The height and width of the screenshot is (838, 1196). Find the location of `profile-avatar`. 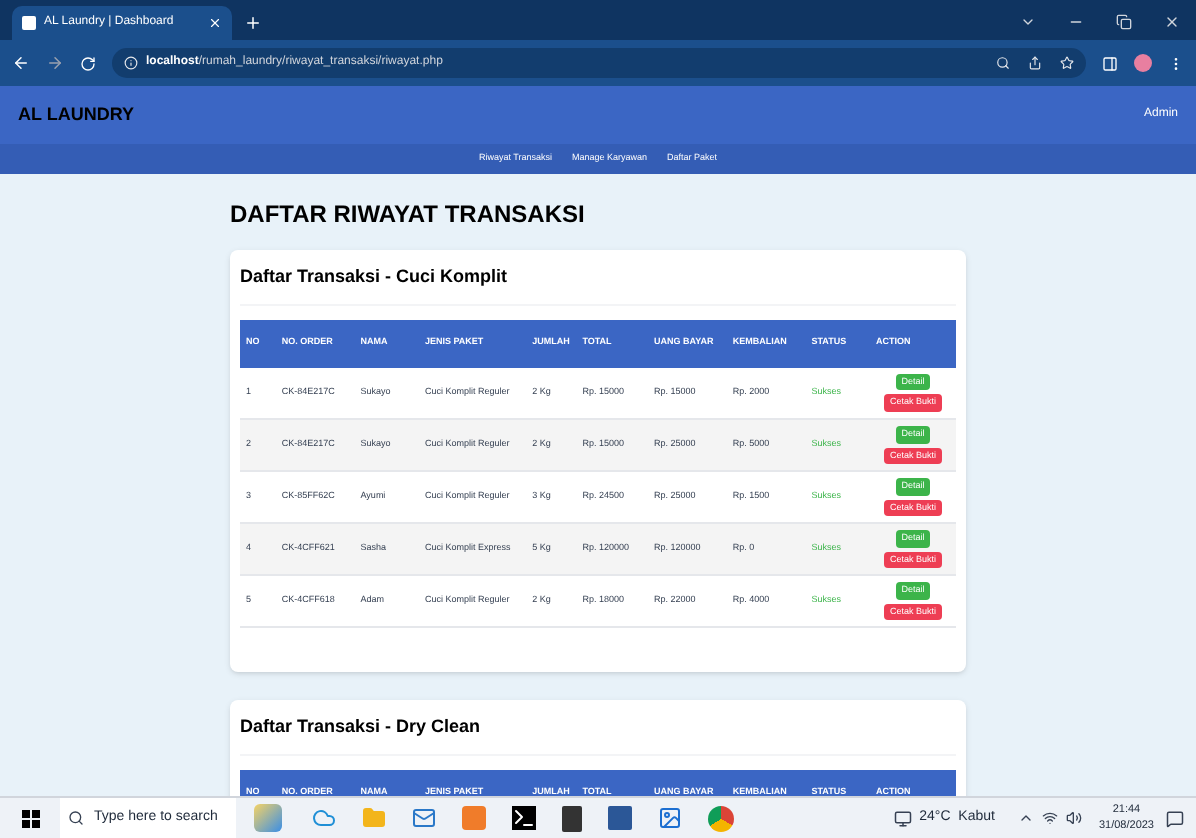

profile-avatar is located at coordinates (1143, 63).